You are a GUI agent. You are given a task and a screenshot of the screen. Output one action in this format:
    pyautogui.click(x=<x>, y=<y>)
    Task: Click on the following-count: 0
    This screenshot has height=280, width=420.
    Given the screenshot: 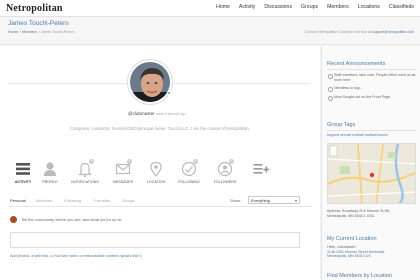 What is the action you would take?
    pyautogui.click(x=195, y=161)
    